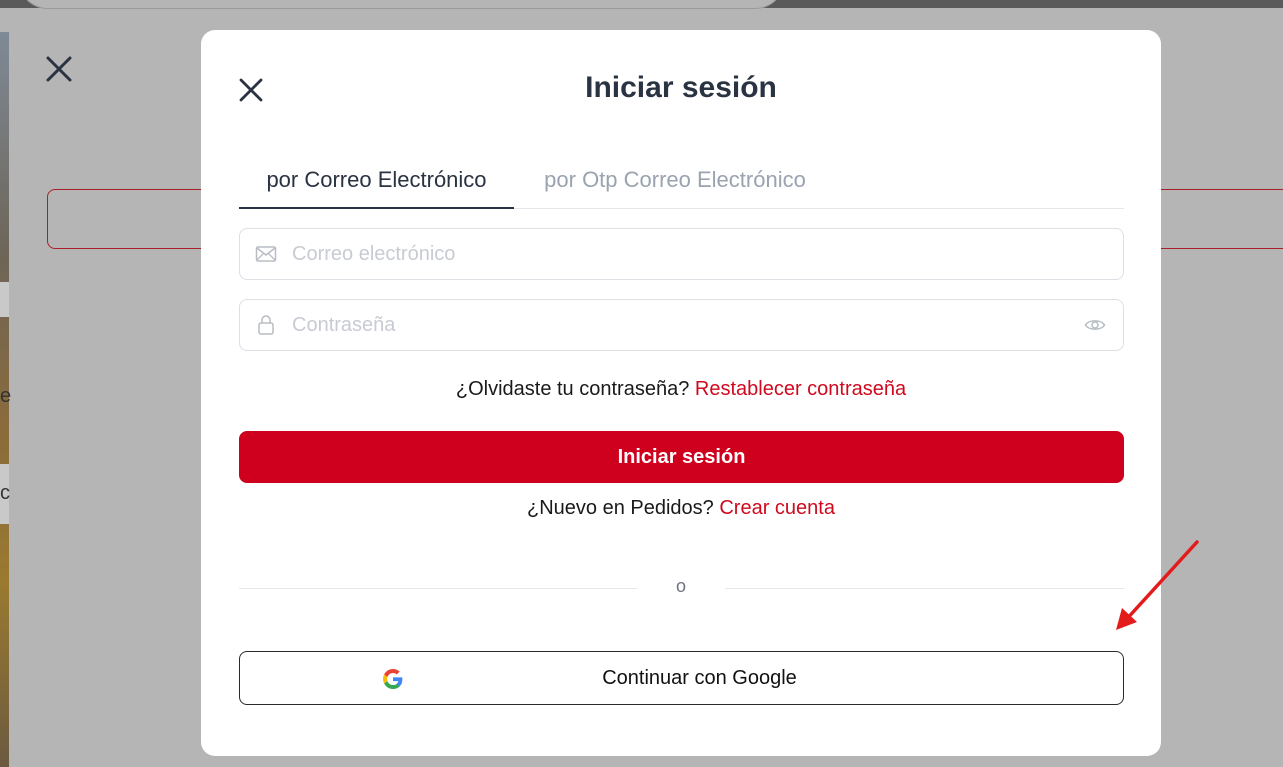 The height and width of the screenshot is (767, 1283). I want to click on login-button: Iniciar sesión, so click(681, 457).